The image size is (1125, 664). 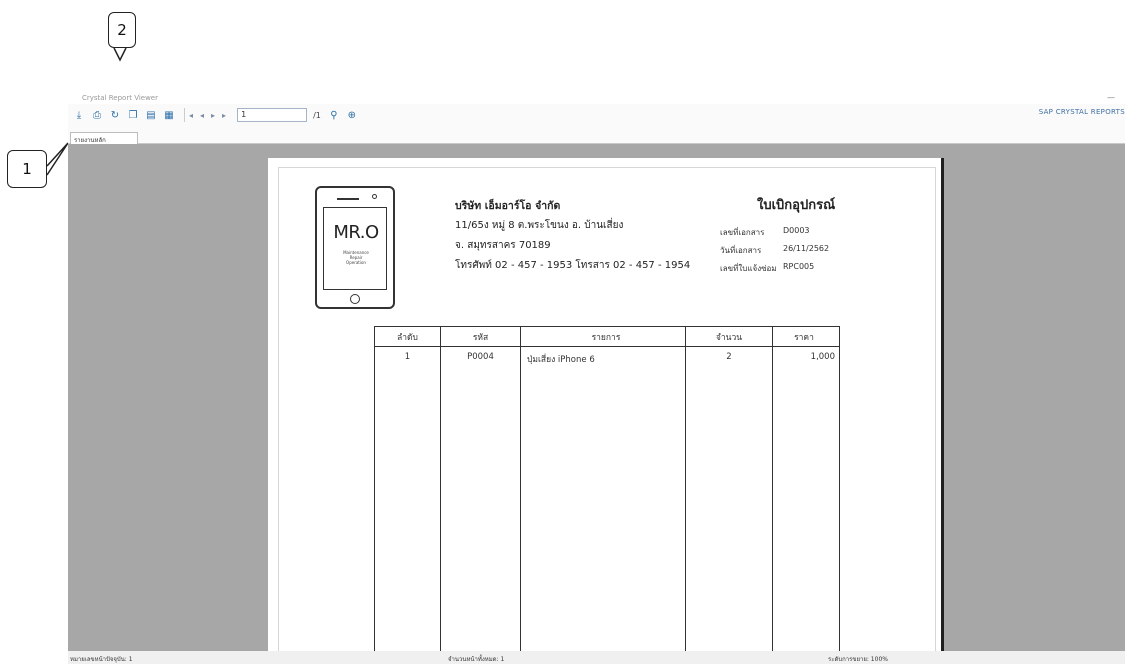 What do you see at coordinates (120, 54) in the screenshot?
I see `callout-2-pointer` at bounding box center [120, 54].